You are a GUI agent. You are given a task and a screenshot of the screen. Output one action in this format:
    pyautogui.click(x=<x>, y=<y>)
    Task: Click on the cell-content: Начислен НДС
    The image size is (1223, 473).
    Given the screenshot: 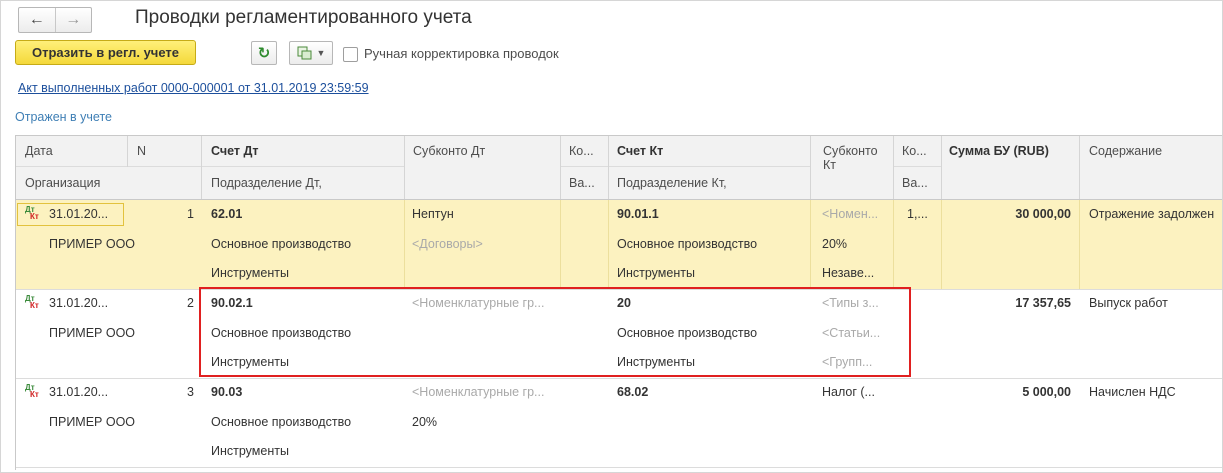 What is the action you would take?
    pyautogui.click(x=1155, y=392)
    